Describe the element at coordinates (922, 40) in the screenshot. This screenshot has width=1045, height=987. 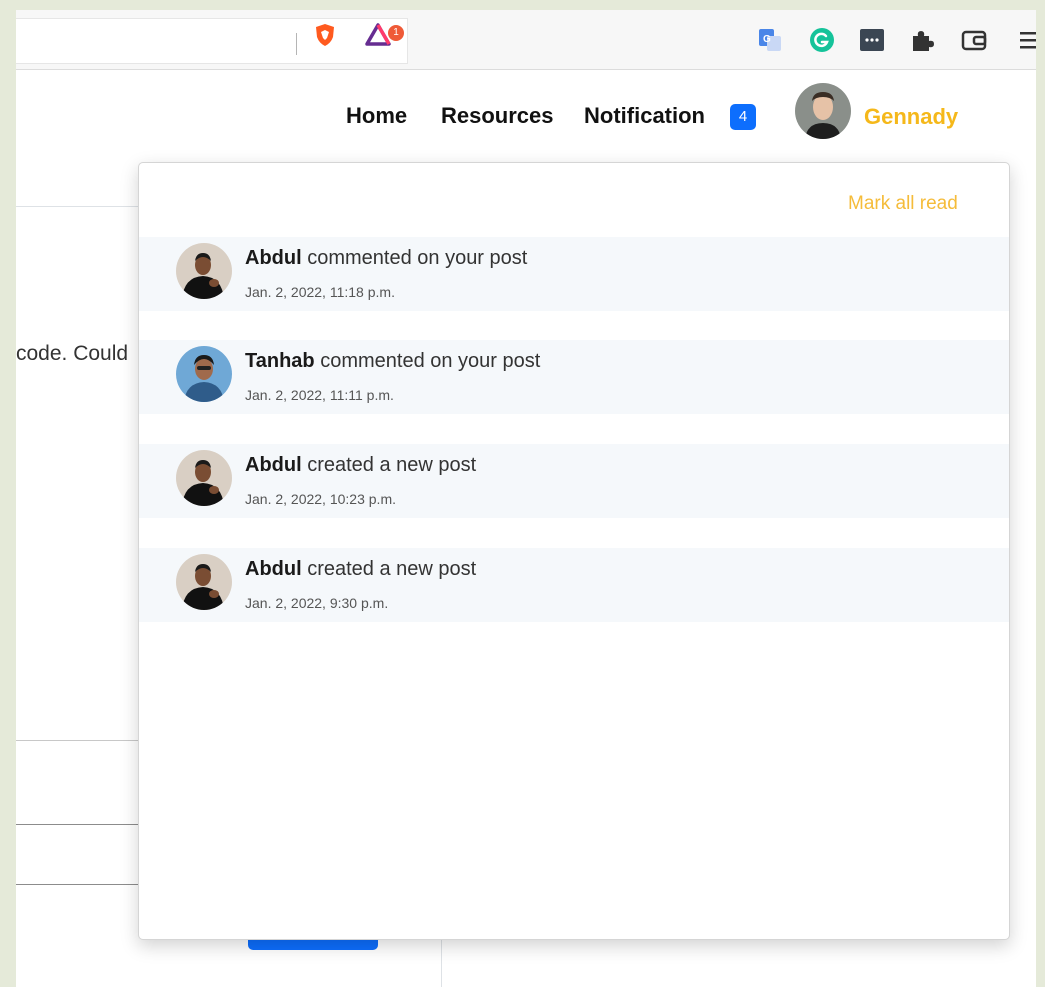
I see `extensions-puzzle-icon` at that location.